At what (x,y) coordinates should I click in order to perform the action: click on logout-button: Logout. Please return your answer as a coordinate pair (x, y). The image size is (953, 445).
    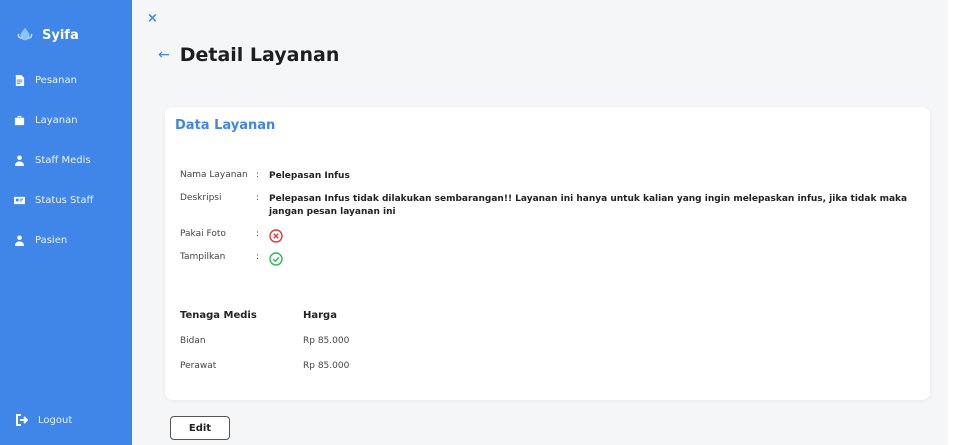
    Looking at the image, I should click on (44, 420).